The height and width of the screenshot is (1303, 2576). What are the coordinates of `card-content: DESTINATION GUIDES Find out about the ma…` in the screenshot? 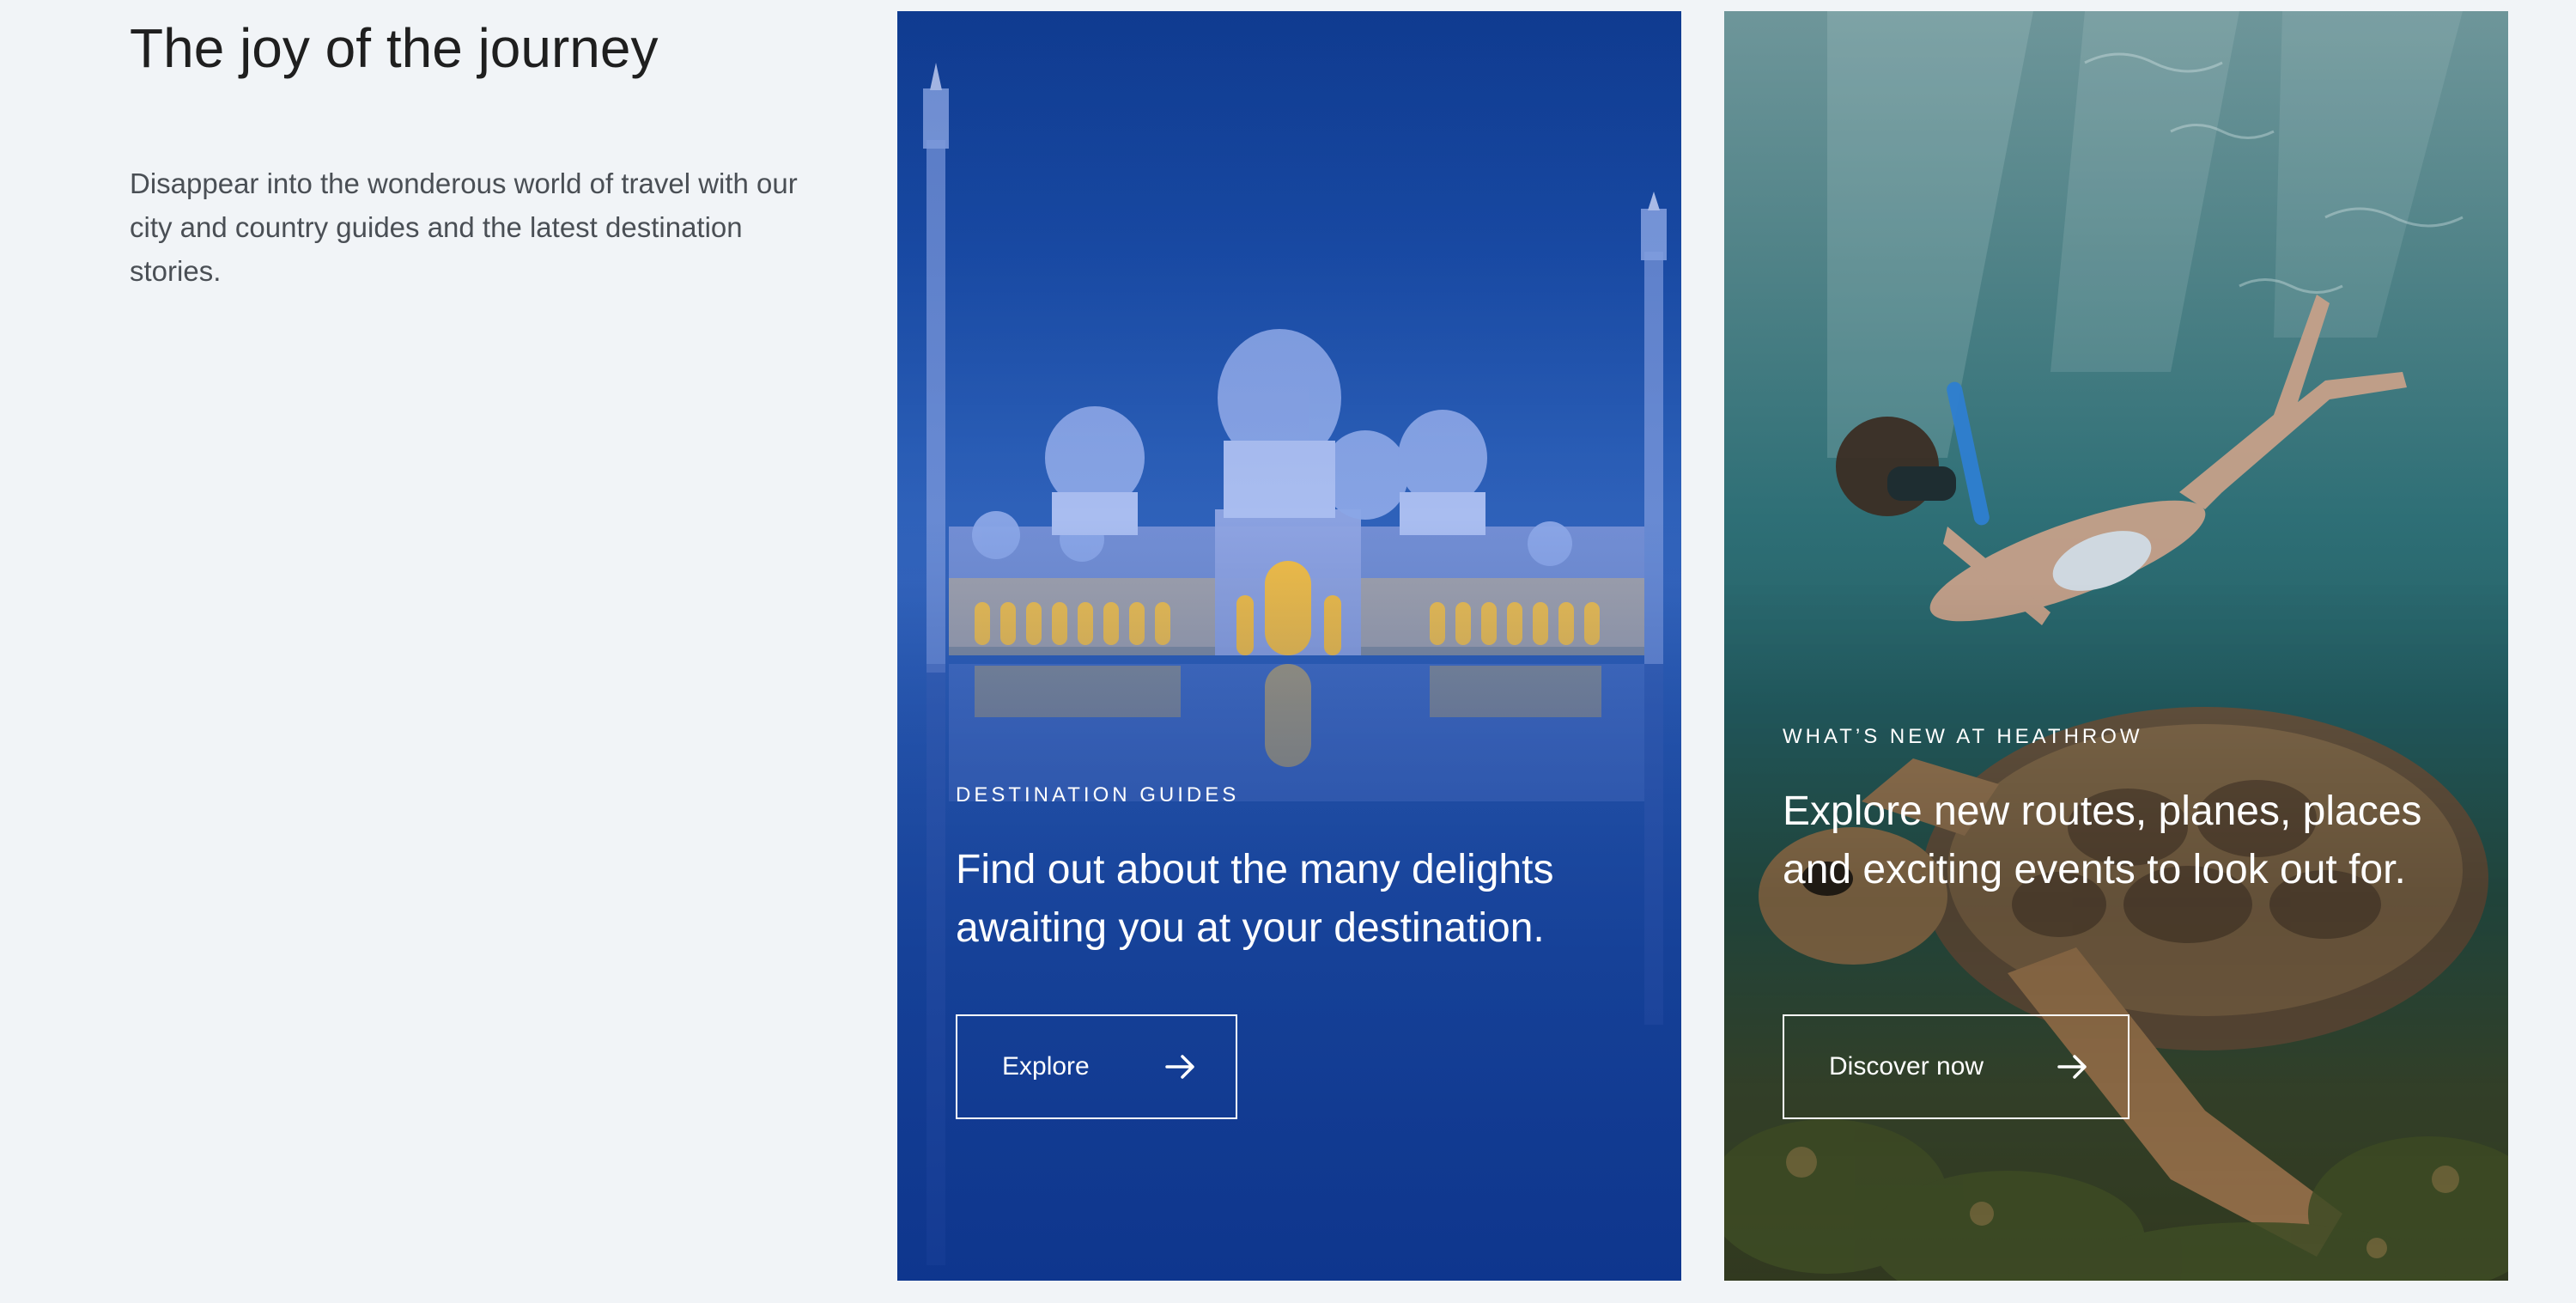 It's located at (1299, 870).